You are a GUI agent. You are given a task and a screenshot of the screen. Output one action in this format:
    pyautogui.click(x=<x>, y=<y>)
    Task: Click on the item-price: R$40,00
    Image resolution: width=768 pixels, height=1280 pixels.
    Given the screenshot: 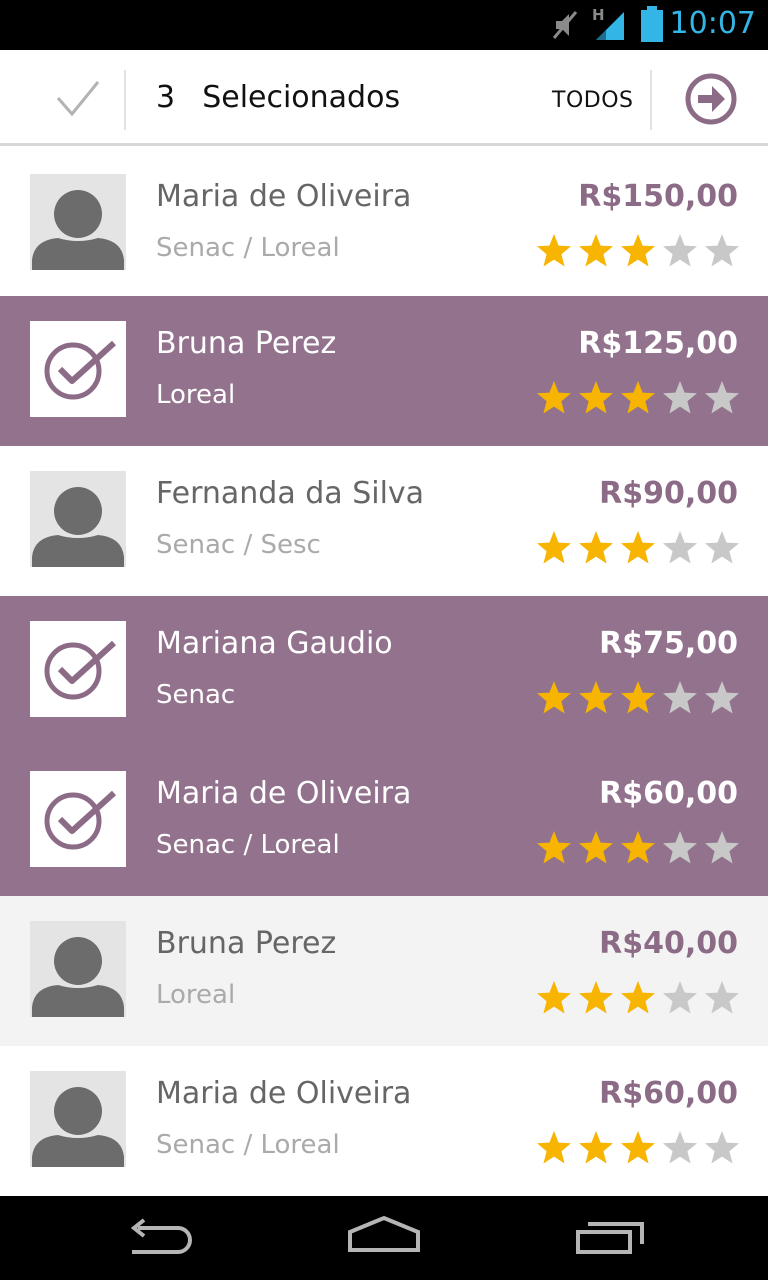 What is the action you would take?
    pyautogui.click(x=668, y=943)
    